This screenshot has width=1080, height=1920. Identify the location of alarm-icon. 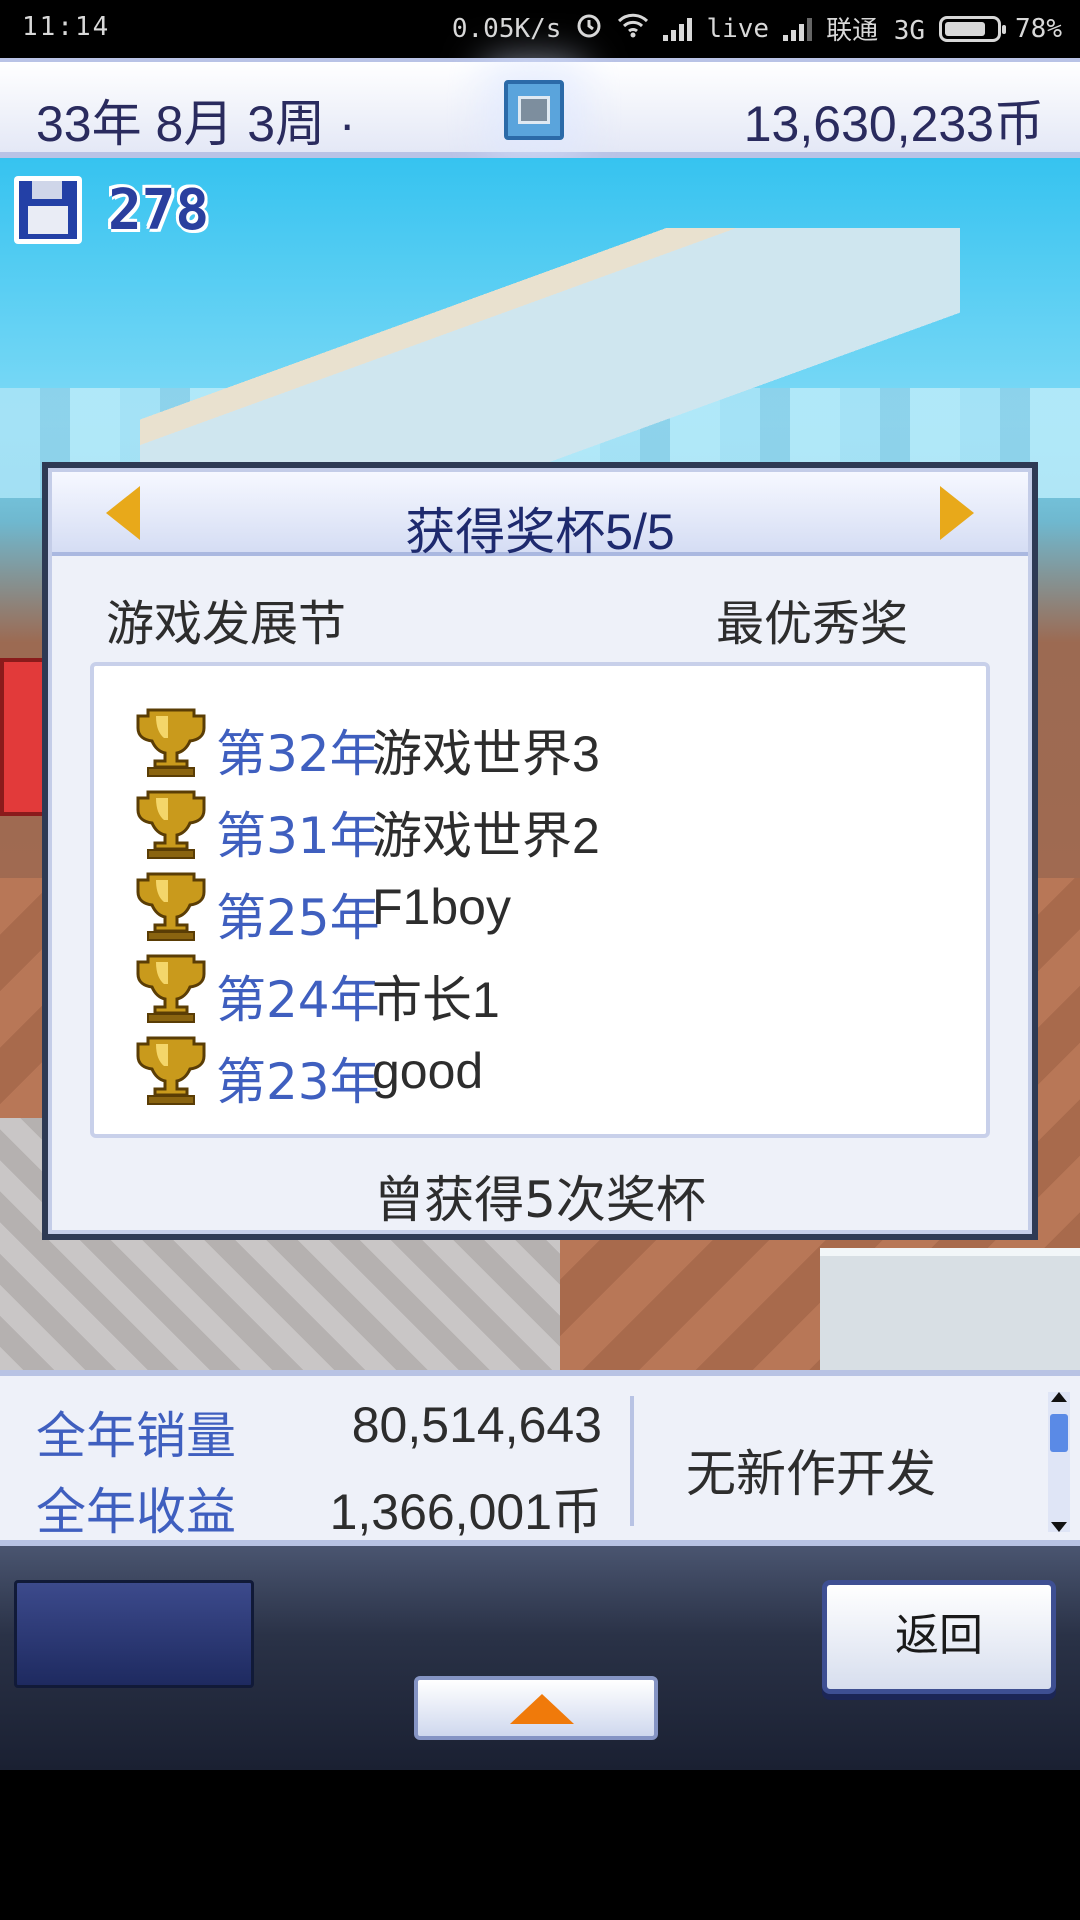
(589, 28).